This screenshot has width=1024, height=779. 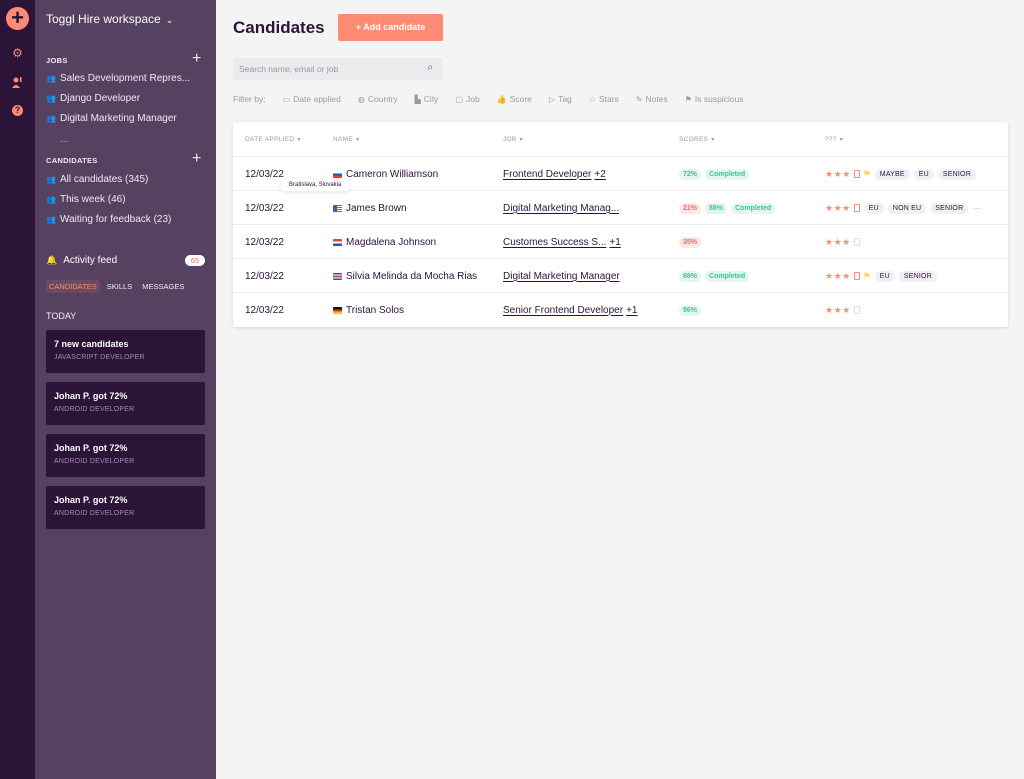 I want to click on filter-stars: ☆ Stars, so click(x=604, y=99).